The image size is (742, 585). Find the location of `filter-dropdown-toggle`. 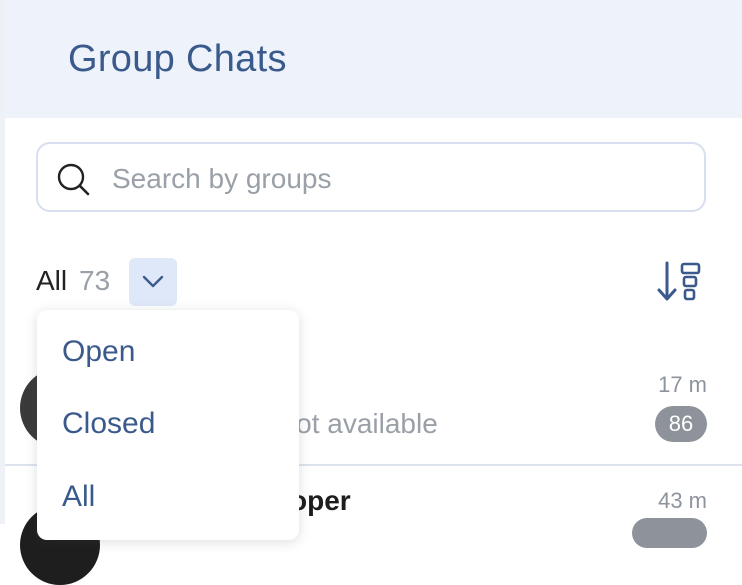

filter-dropdown-toggle is located at coordinates (153, 282).